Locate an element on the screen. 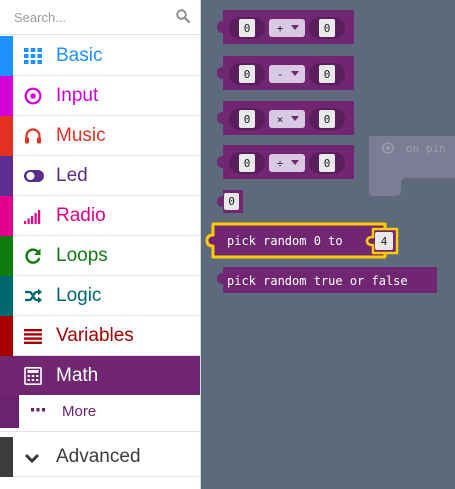 The height and width of the screenshot is (489, 455). category-label: Math is located at coordinates (77, 375).